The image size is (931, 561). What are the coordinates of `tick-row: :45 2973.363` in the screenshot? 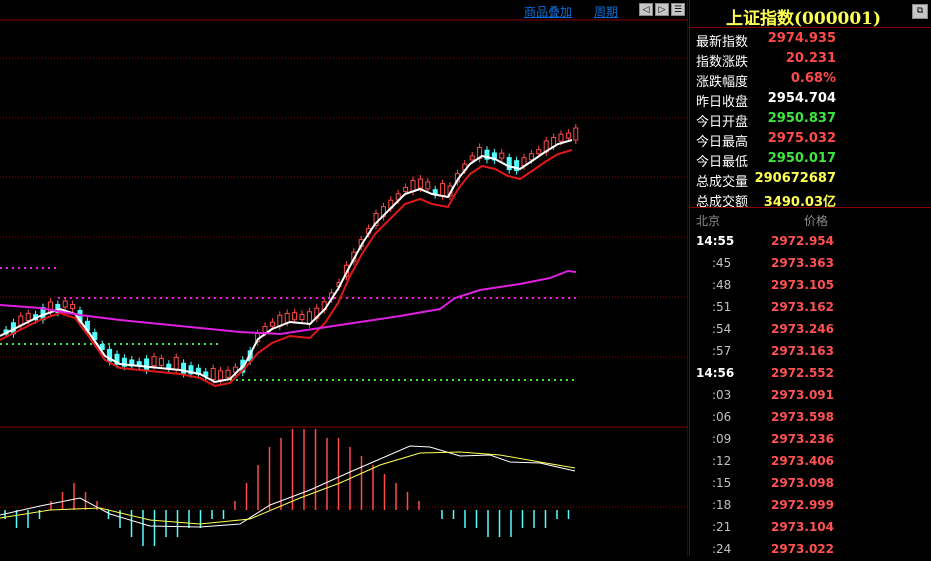 It's located at (810, 264).